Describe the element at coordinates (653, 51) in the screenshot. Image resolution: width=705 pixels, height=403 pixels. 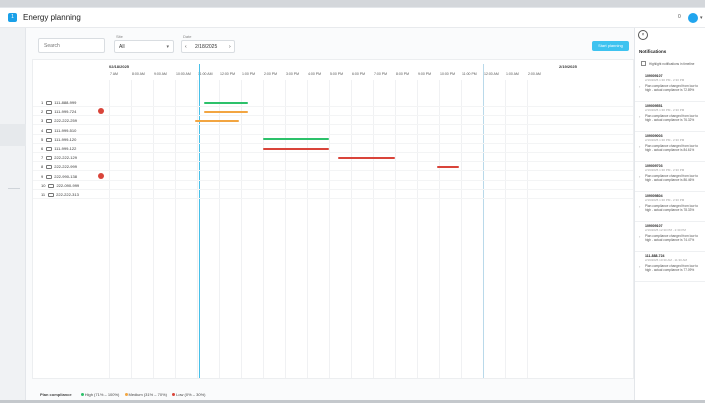
I see `notifications-title: Notifications` at that location.